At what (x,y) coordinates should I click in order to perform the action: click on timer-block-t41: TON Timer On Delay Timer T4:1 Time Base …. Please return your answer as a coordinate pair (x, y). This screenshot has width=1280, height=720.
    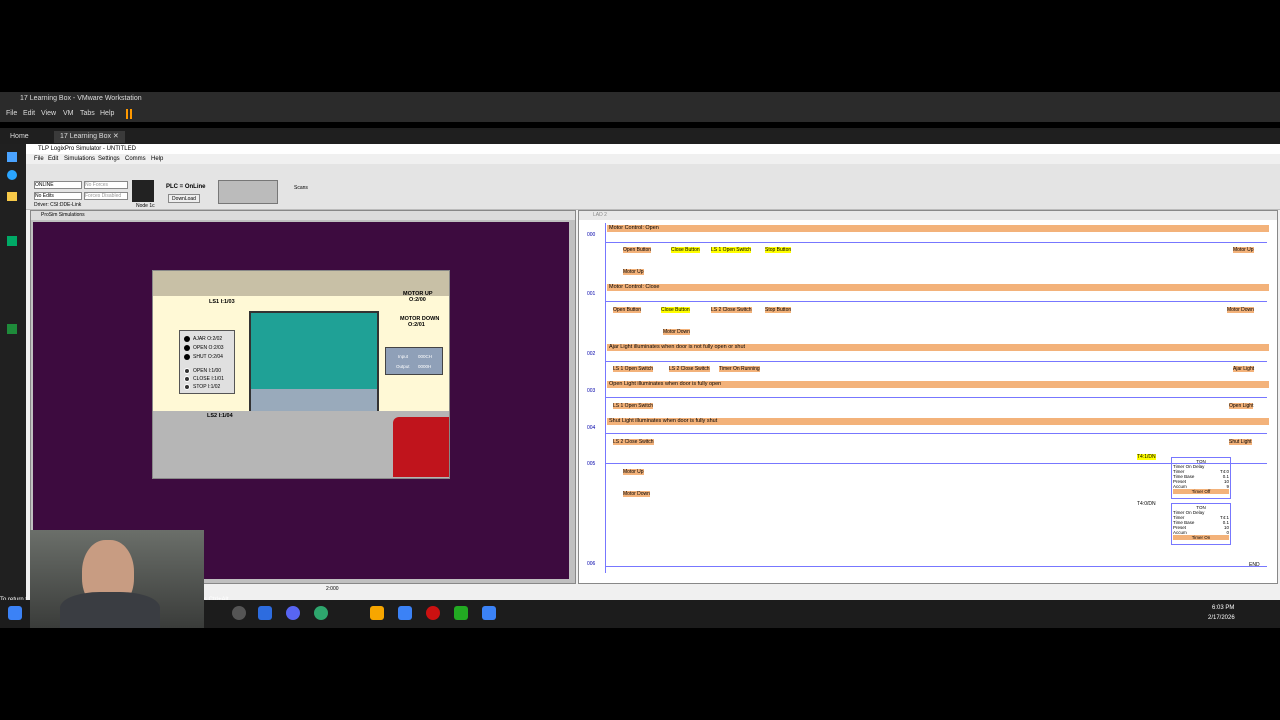
    Looking at the image, I should click on (1201, 524).